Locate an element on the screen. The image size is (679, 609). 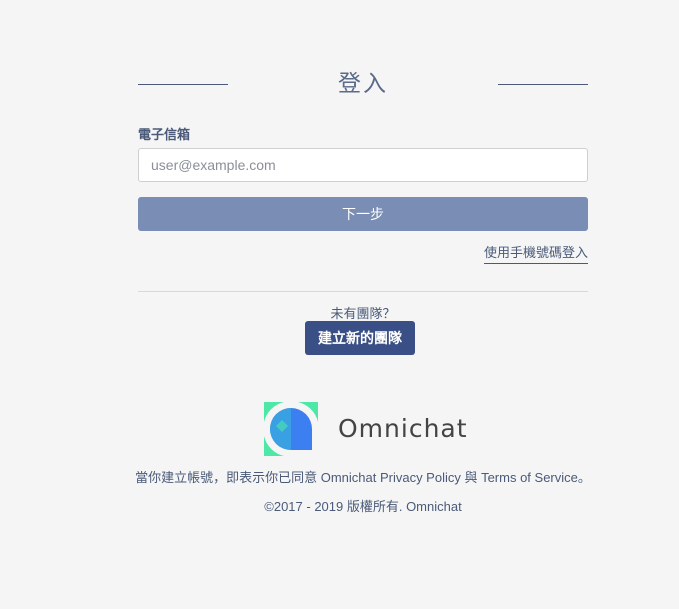
next-button: 下一步 is located at coordinates (363, 214).